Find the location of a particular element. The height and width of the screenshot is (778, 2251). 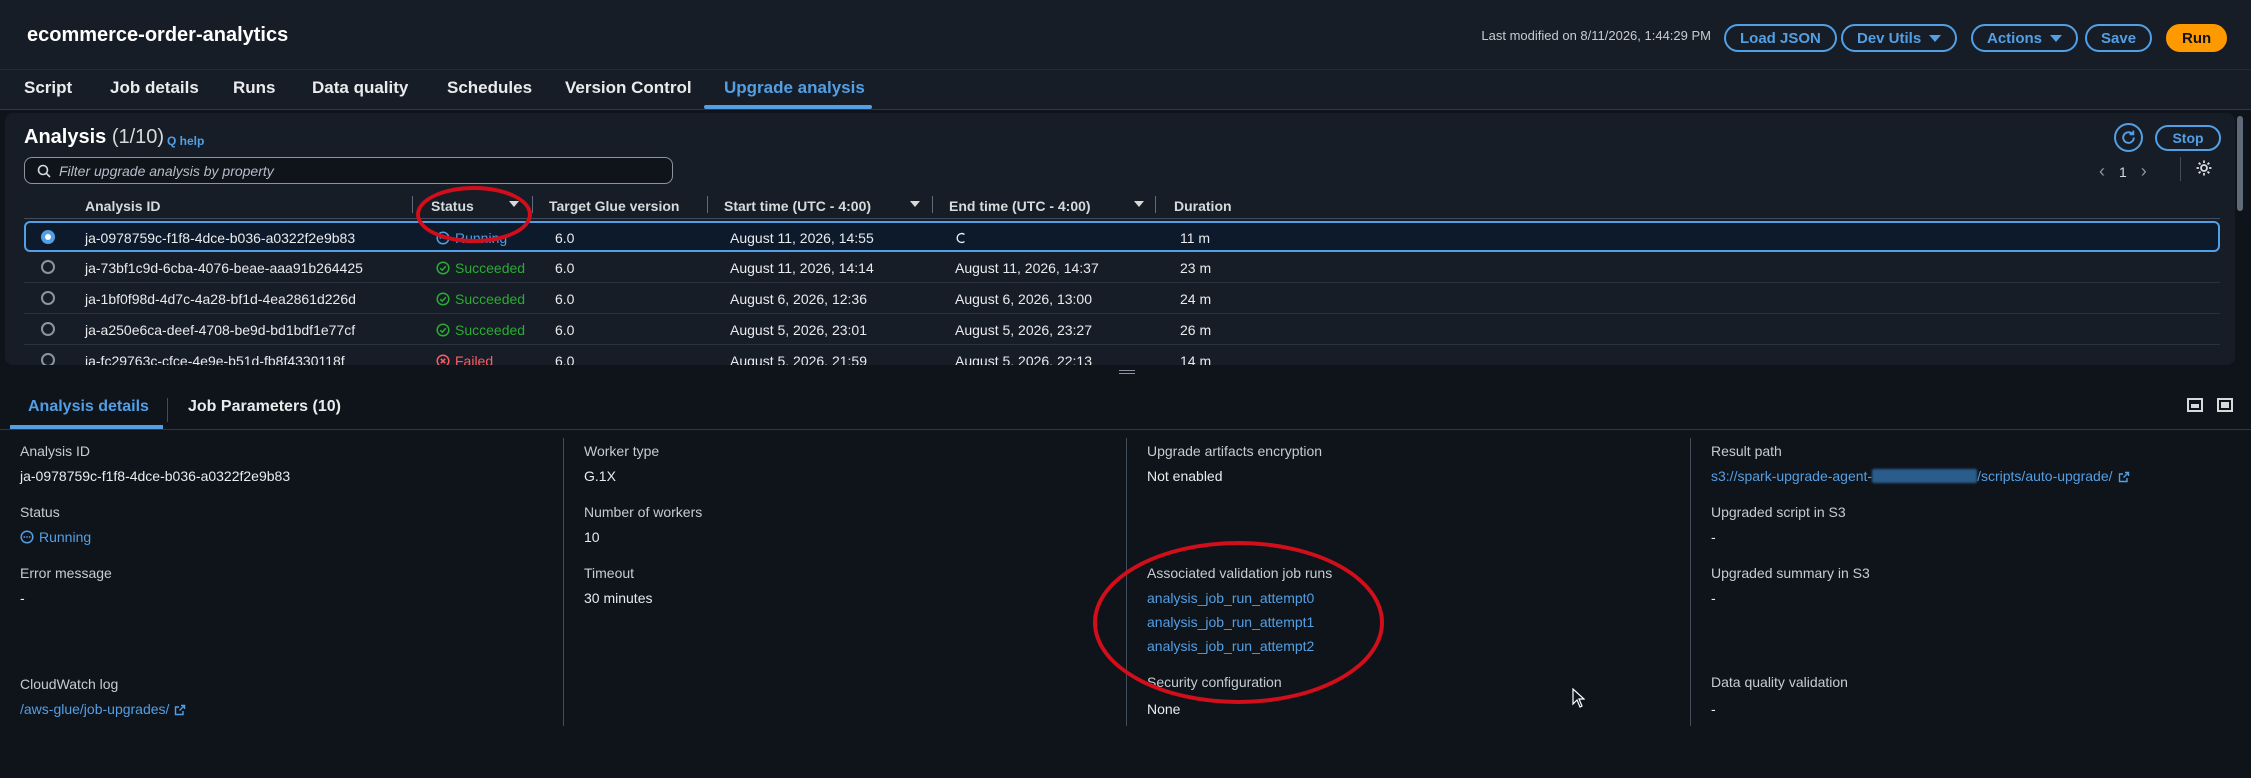

error-message-value: - is located at coordinates (22, 598).